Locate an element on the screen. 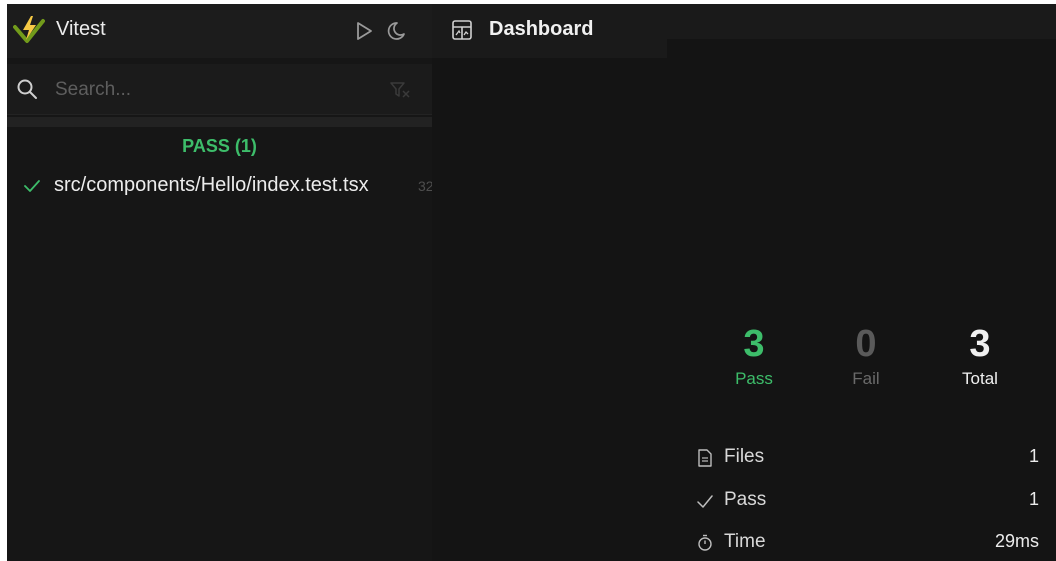 The width and height of the screenshot is (1056, 561). page-title: Dashboard is located at coordinates (541, 29).